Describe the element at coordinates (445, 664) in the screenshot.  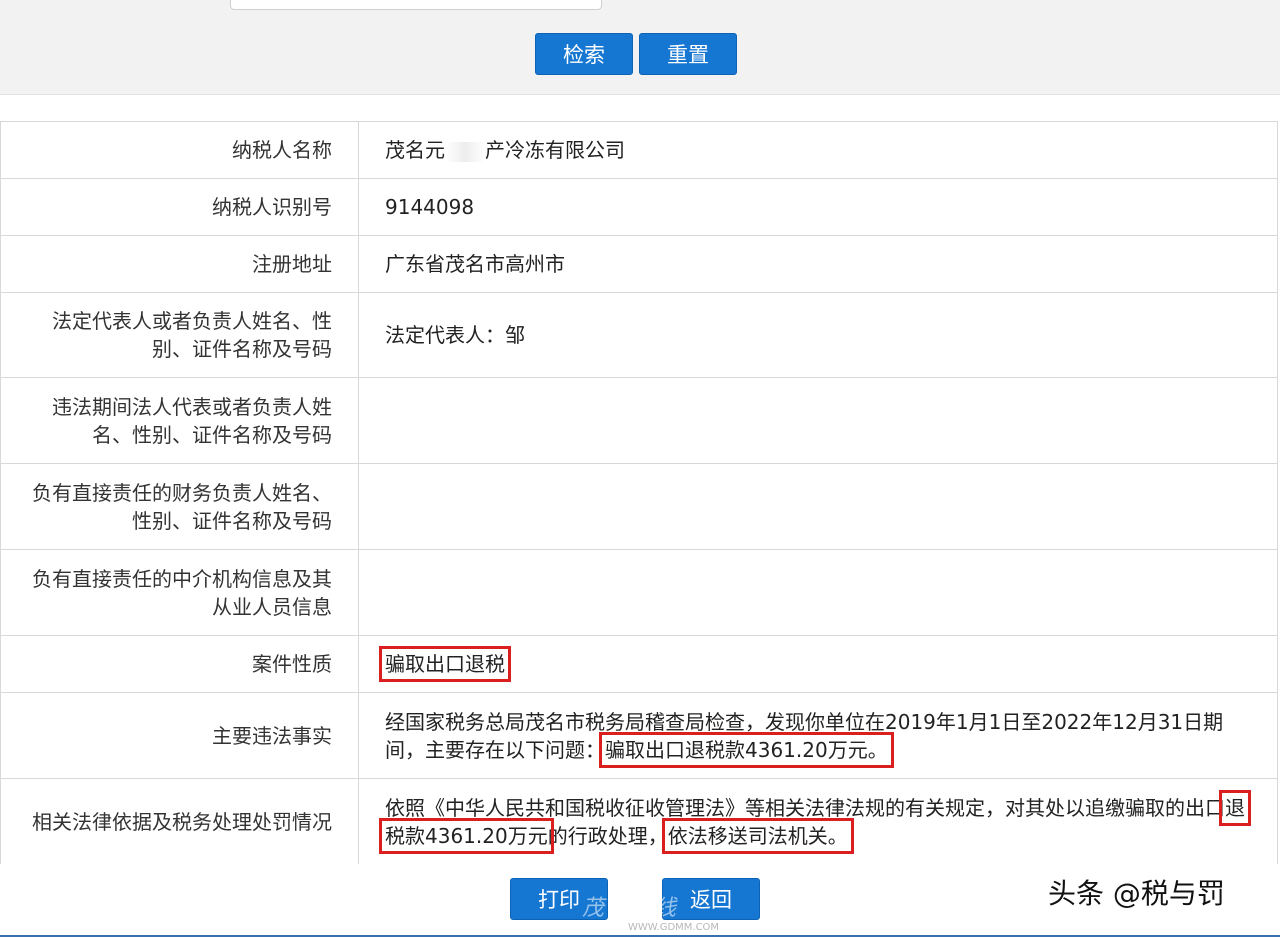
I see `case-nature-highlight: 骗取出口退税` at that location.